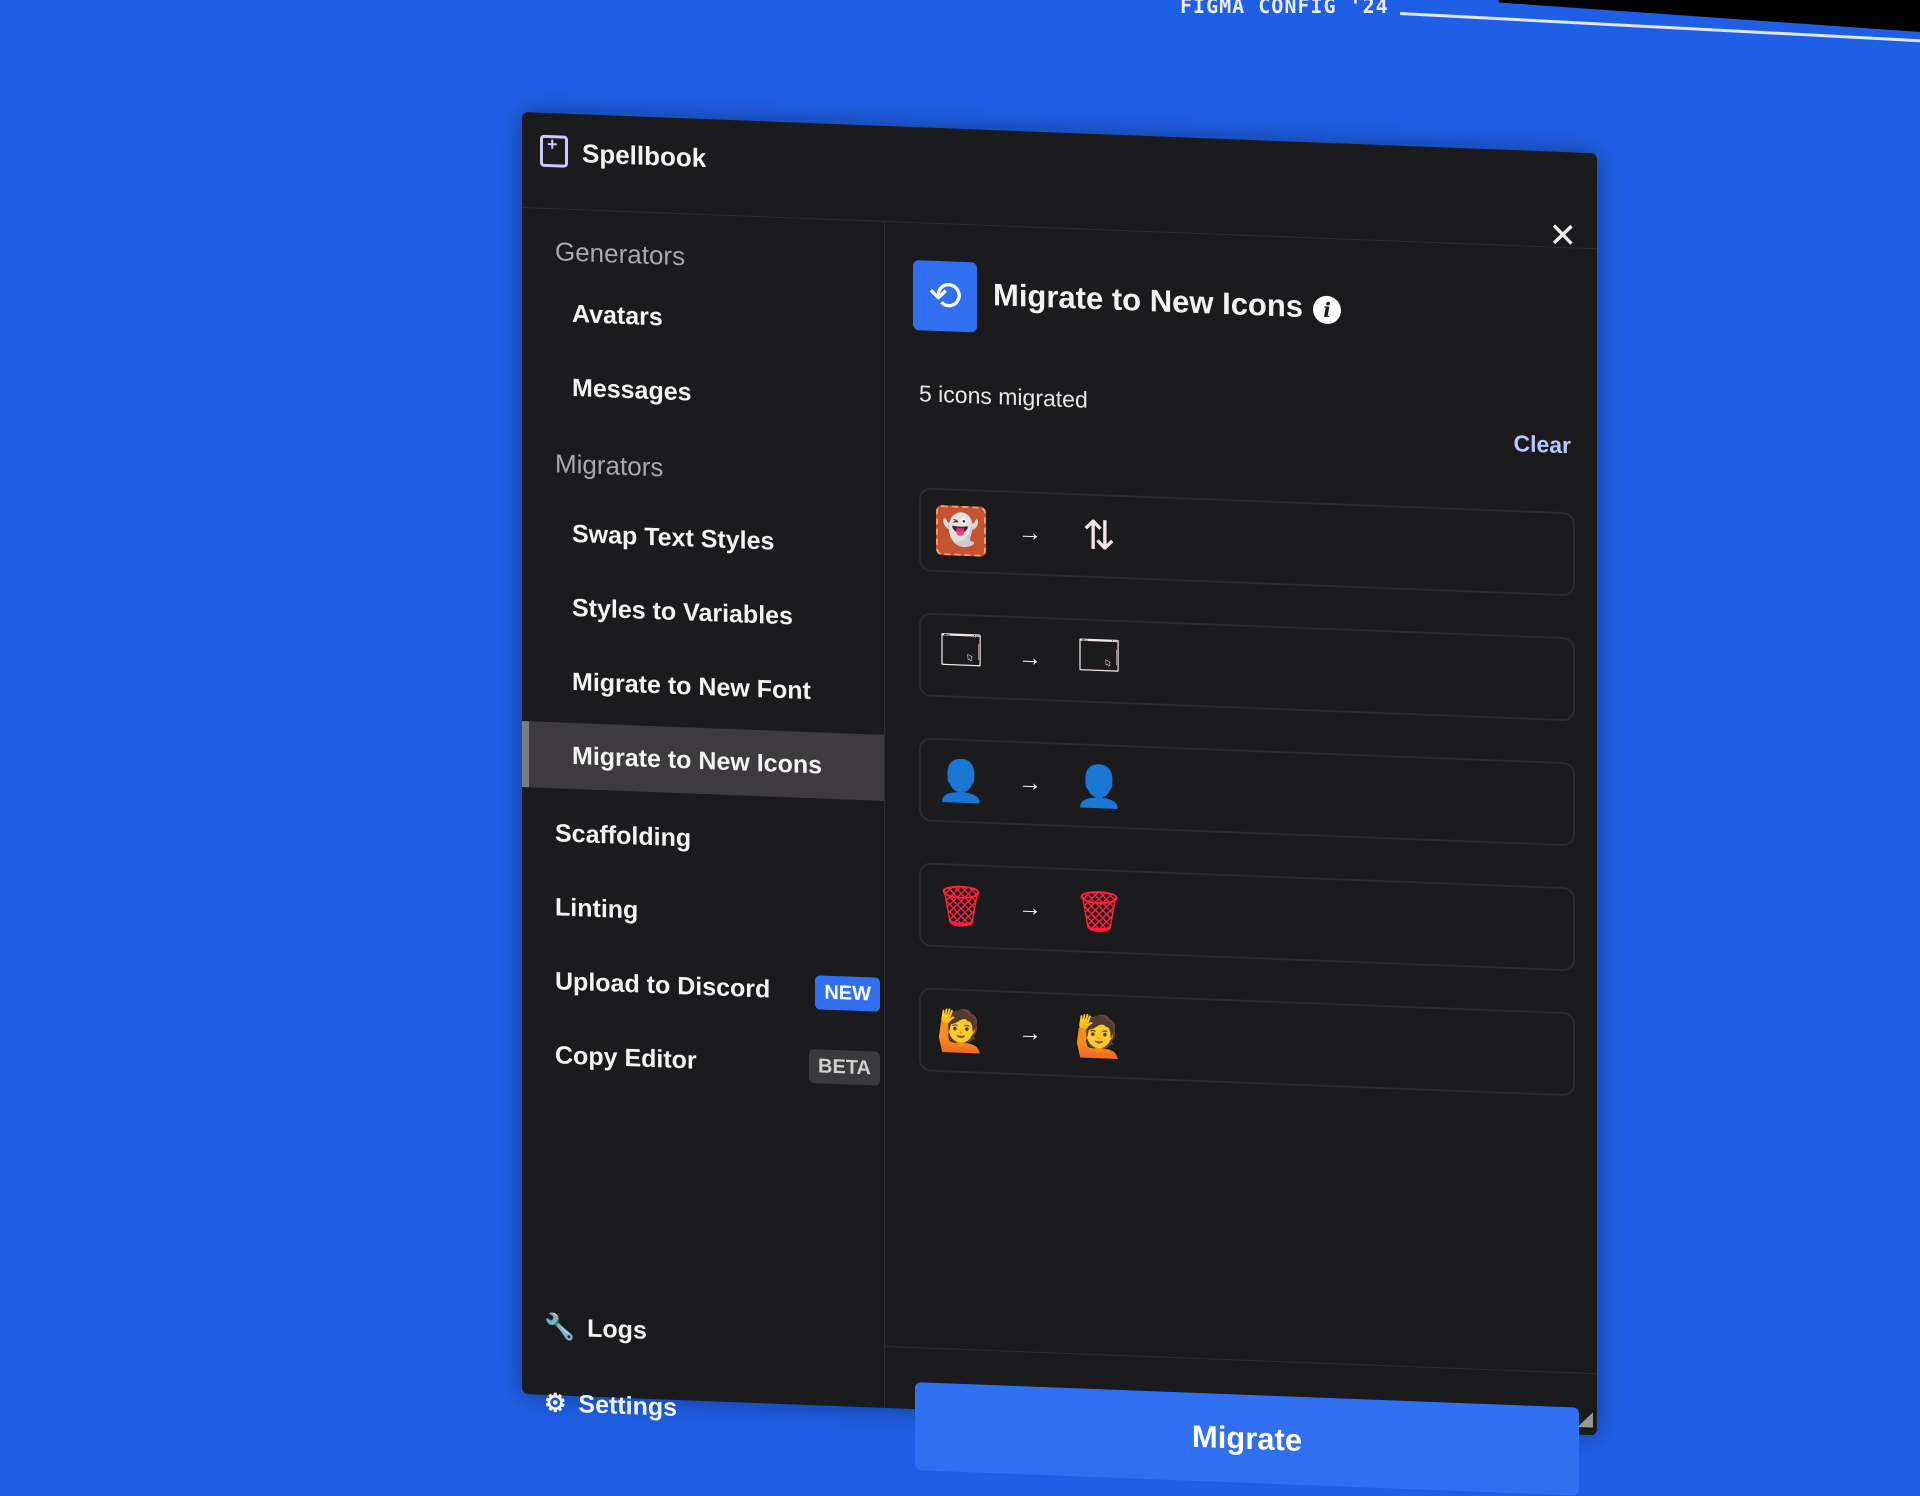 Image resolution: width=1920 pixels, height=1496 pixels. I want to click on logs-button: 🔧 Logs, so click(595, 1329).